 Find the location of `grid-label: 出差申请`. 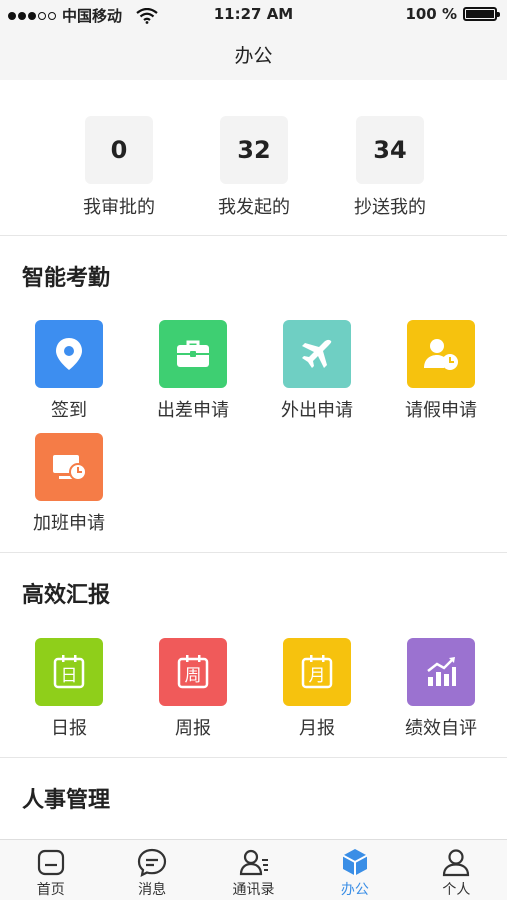

grid-label: 出差申请 is located at coordinates (193, 410).